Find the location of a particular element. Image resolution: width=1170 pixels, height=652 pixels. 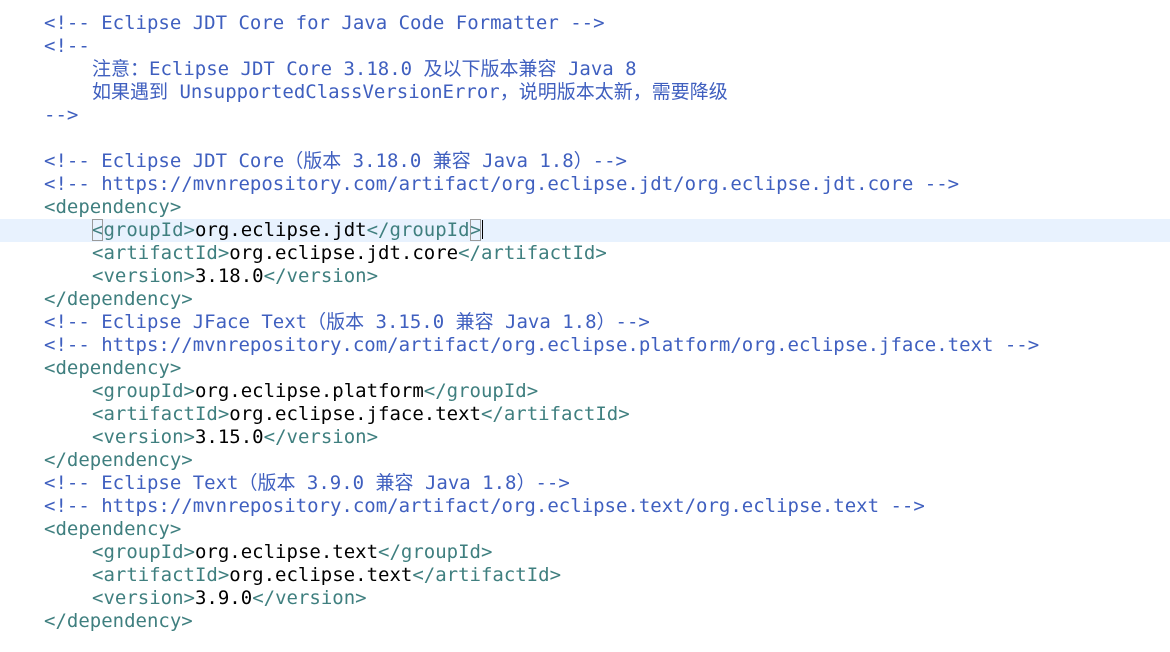

line-content: <!-- is located at coordinates (67, 46).